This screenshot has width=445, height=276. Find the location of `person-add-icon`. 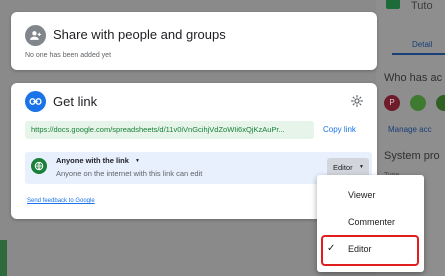

person-add-icon is located at coordinates (35, 35).